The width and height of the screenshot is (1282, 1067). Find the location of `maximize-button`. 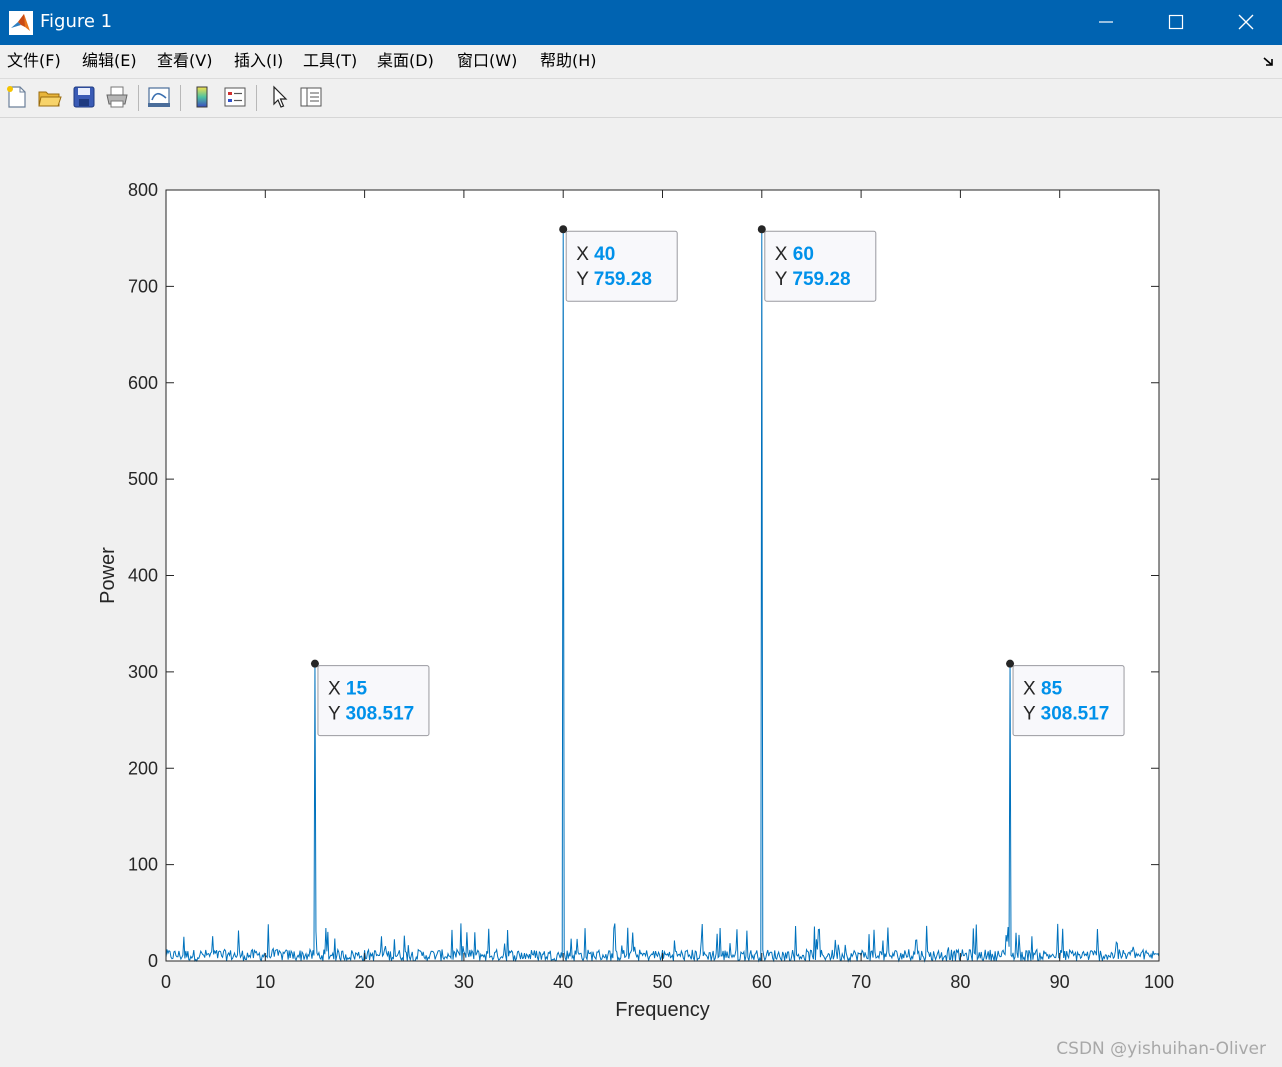

maximize-button is located at coordinates (1176, 22).